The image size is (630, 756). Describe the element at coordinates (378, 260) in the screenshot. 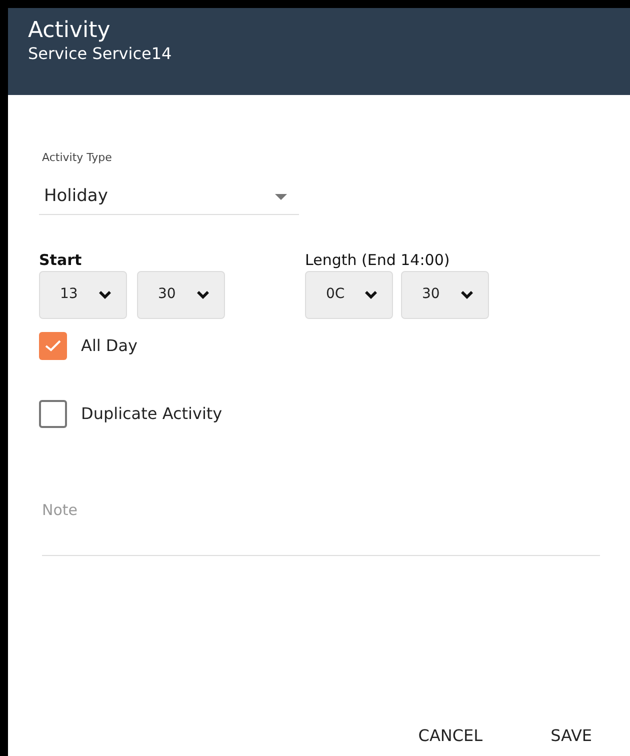

I see `length-label: Length (End 14:00)` at that location.